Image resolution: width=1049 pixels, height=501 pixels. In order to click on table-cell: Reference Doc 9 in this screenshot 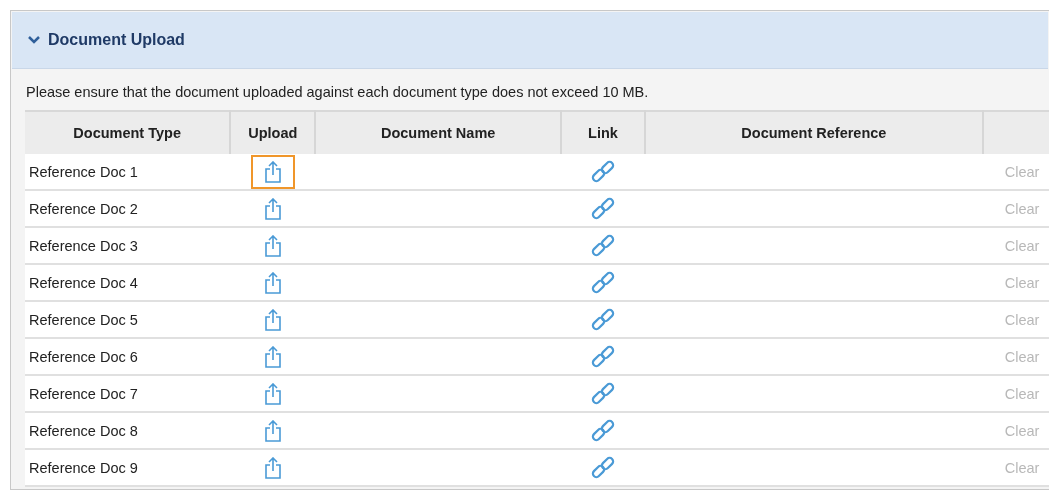, I will do `click(128, 467)`.